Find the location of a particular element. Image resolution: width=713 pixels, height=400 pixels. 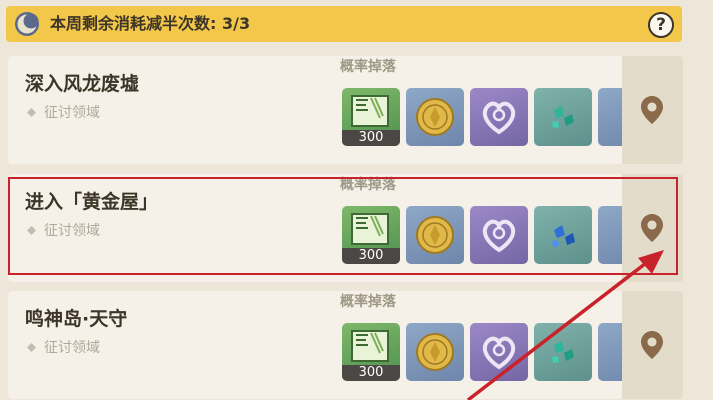

domain-name: 进入「黄金屋」 is located at coordinates (92, 202).